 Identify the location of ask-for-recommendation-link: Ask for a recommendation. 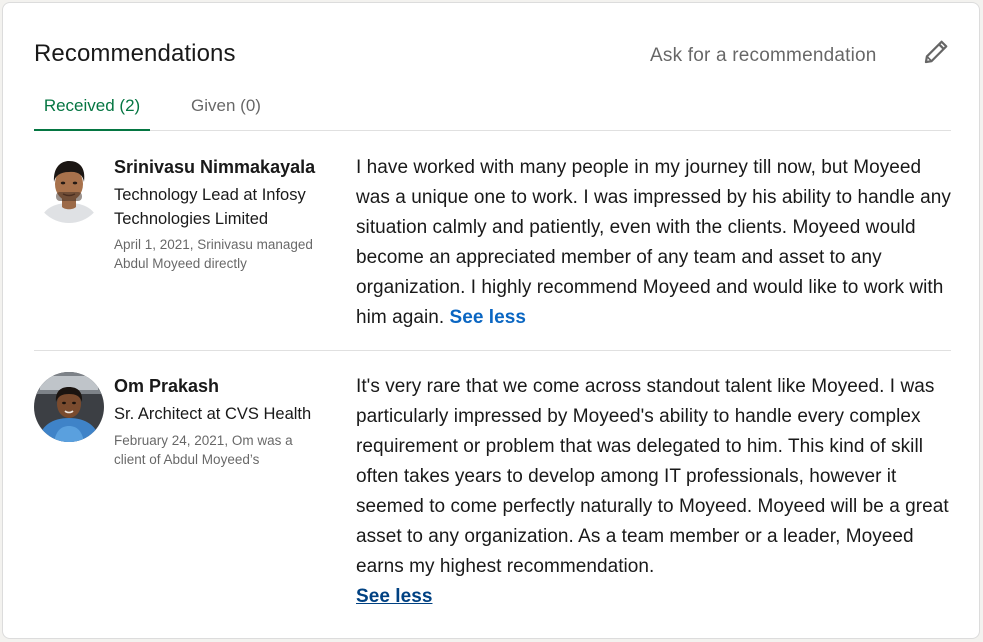
(763, 56).